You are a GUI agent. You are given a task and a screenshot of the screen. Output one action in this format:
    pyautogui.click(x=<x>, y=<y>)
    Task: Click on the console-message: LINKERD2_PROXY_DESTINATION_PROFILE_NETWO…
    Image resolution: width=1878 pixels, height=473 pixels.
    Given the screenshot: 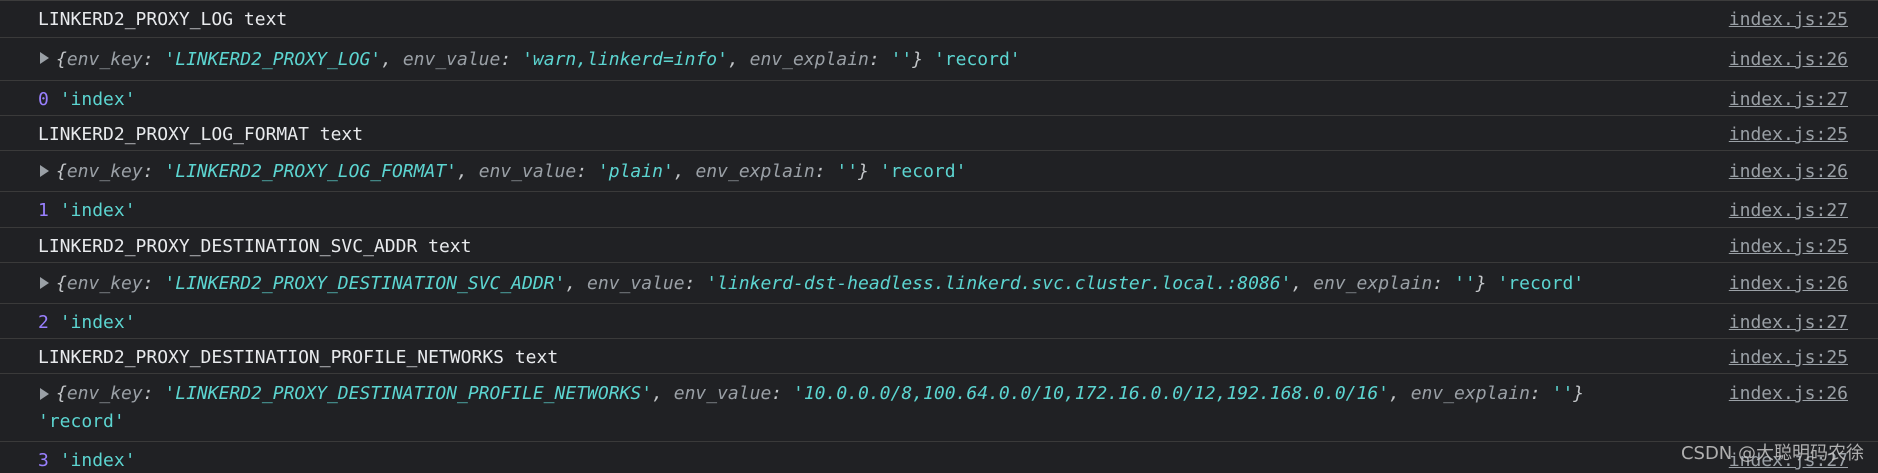 What is the action you would take?
    pyautogui.click(x=939, y=356)
    